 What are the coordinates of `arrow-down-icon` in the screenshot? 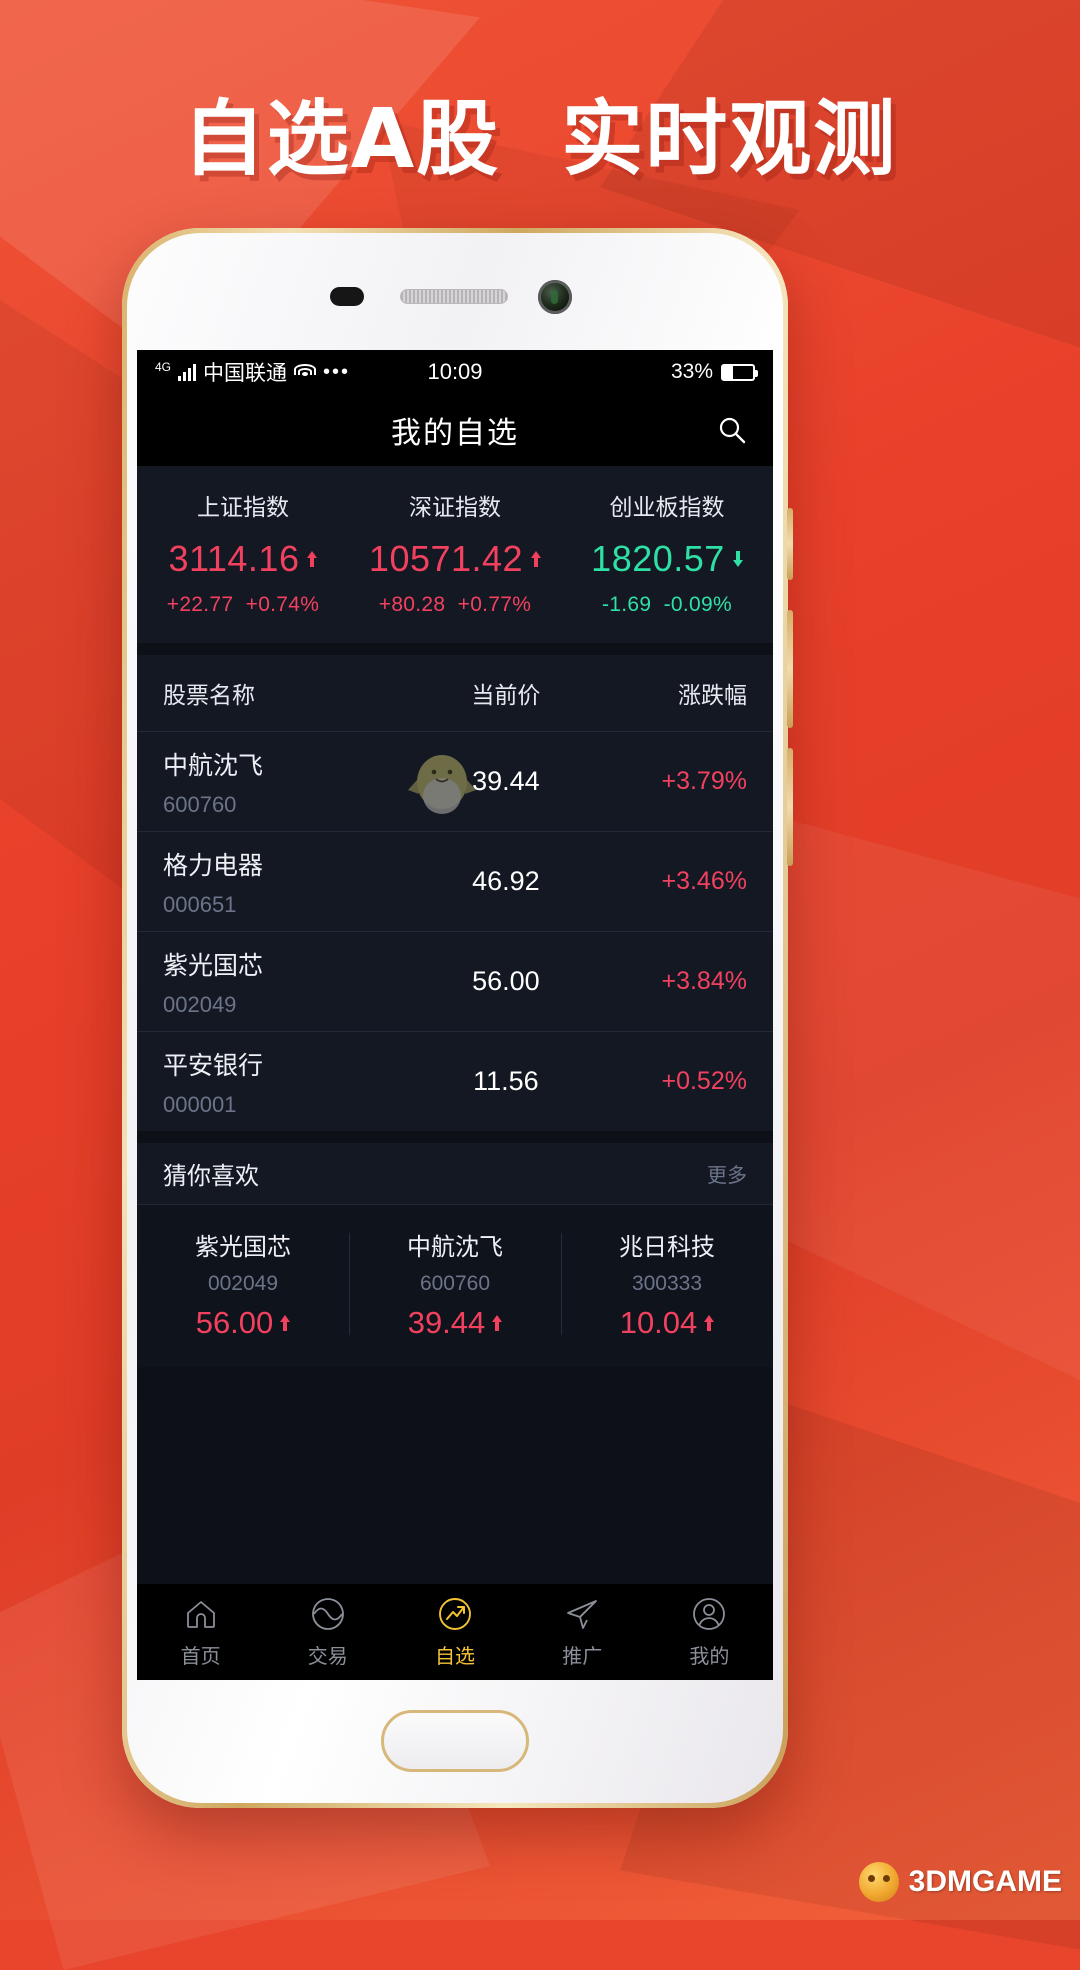 It's located at (737, 559).